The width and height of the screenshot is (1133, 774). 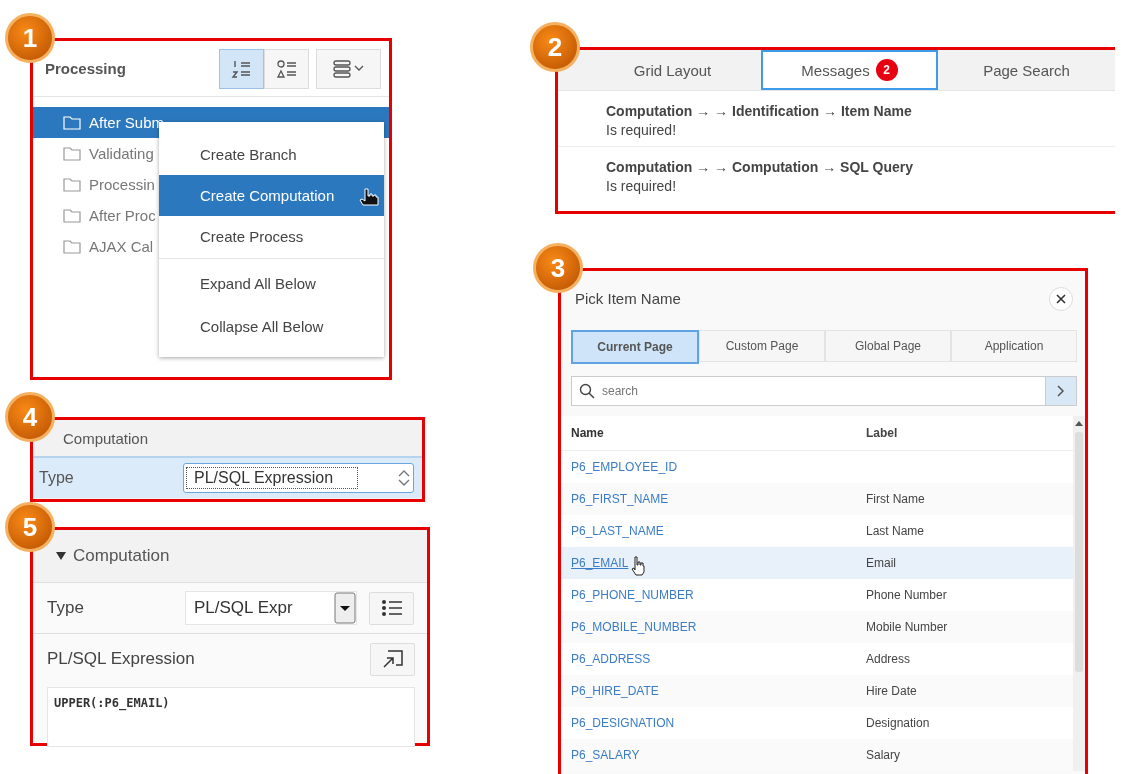 I want to click on table-cell: Address, so click(x=888, y=659).